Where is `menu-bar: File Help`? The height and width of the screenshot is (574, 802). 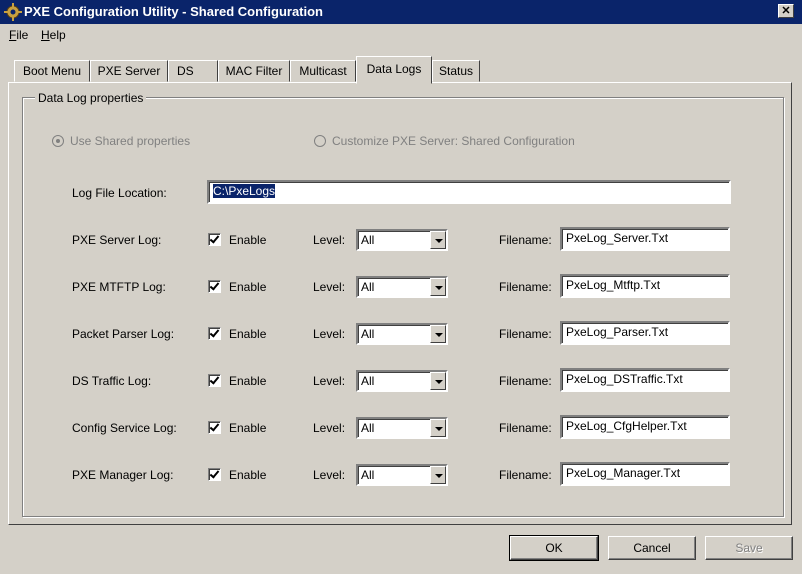
menu-bar: File Help is located at coordinates (401, 36).